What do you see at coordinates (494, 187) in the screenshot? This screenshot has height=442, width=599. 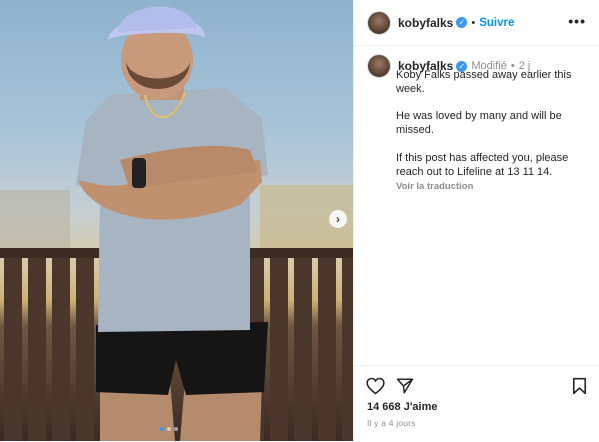 I see `see-translation-link: Voir la traduction` at bounding box center [494, 187].